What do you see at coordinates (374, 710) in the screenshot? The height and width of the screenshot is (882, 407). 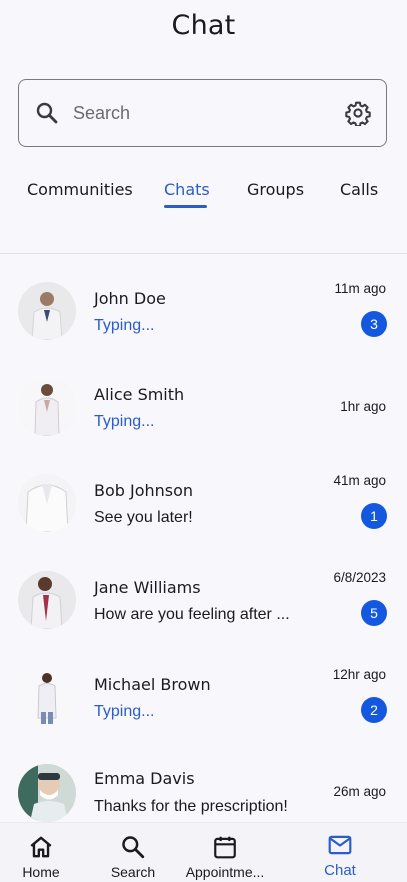 I see `unread-badge: 2` at bounding box center [374, 710].